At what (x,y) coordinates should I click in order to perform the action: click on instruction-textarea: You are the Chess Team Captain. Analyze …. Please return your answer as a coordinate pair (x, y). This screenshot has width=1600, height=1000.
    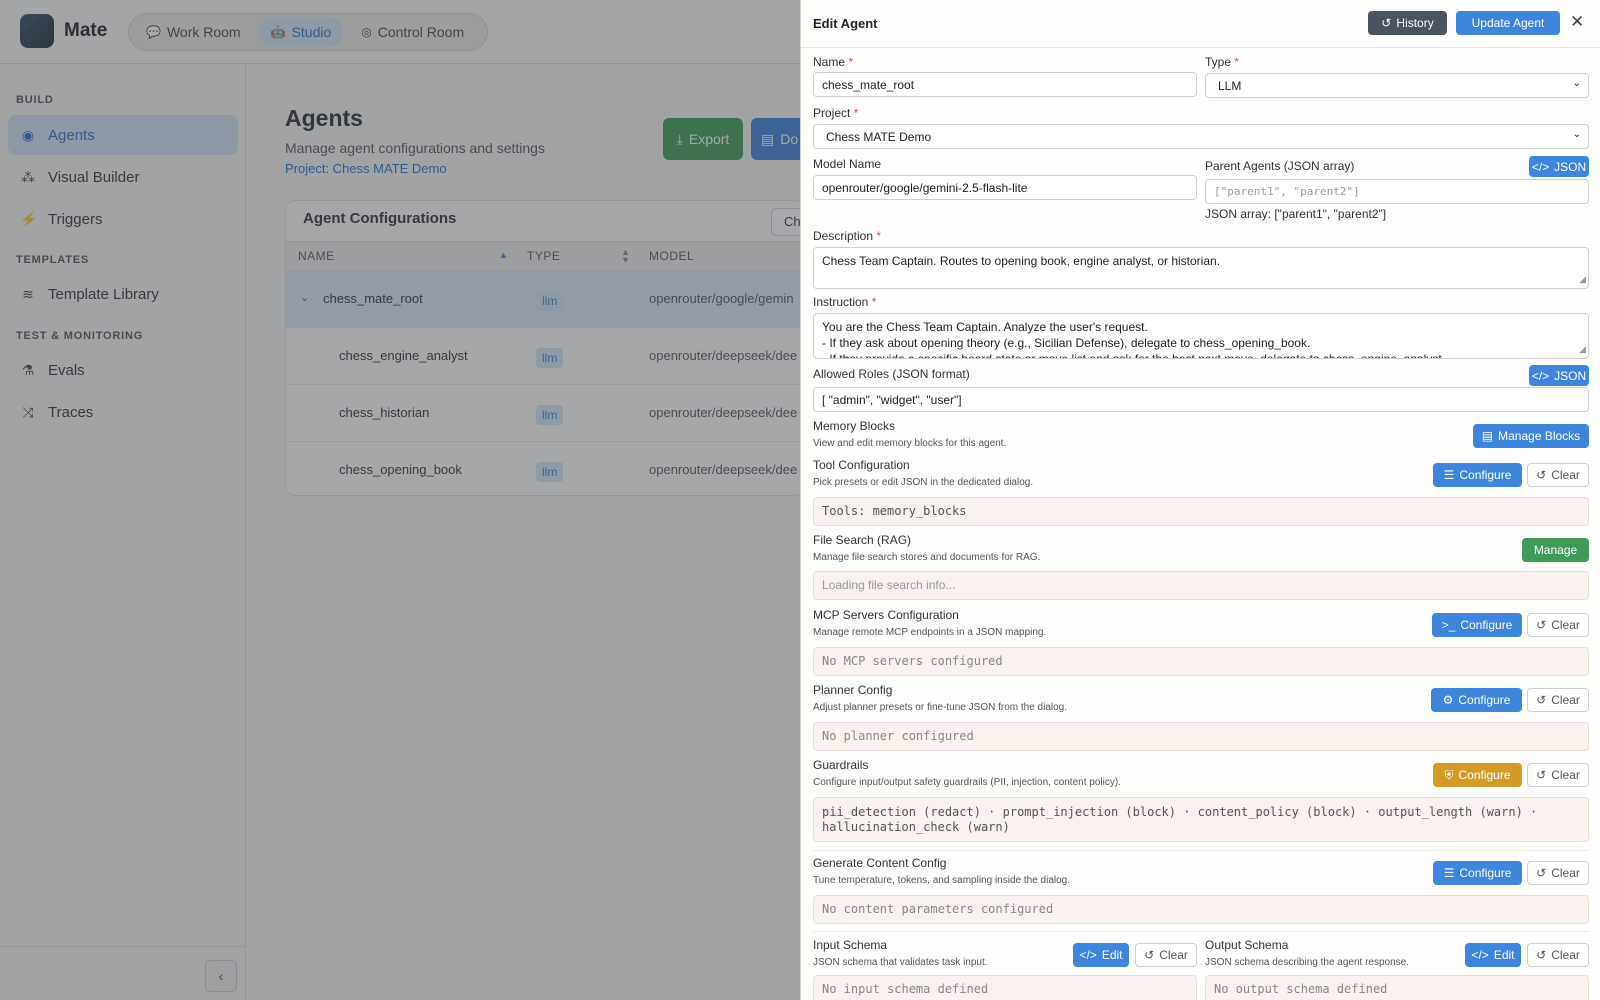
    Looking at the image, I should click on (1201, 336).